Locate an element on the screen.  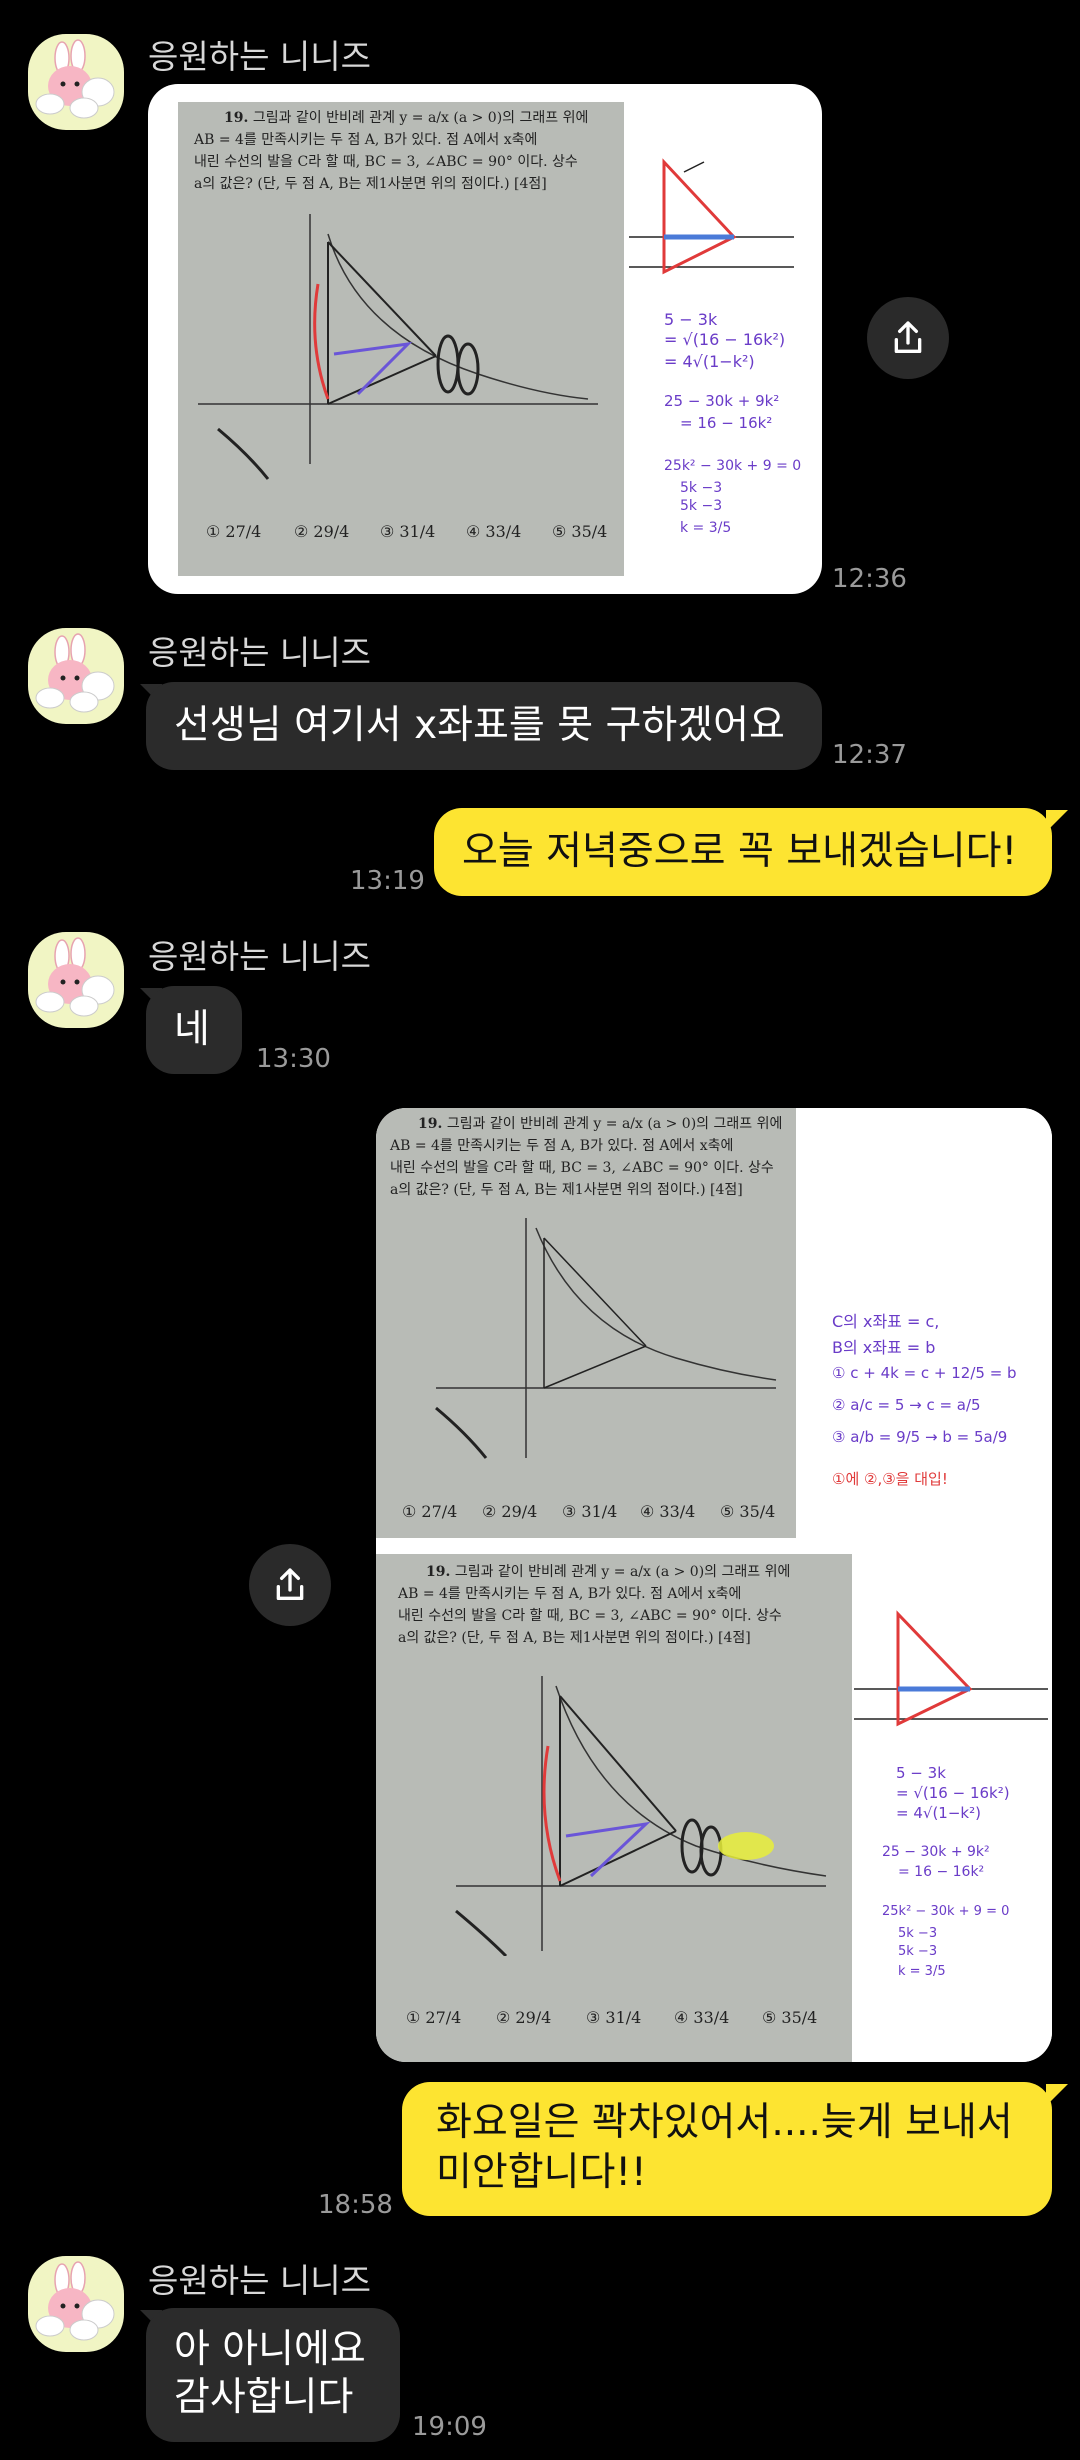
message-text: 네 is located at coordinates (192, 1029).